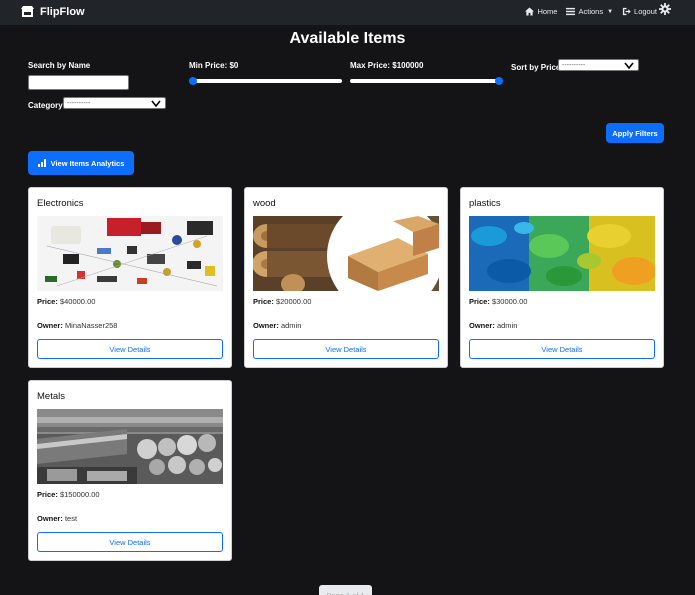 This screenshot has height=595, width=695. Describe the element at coordinates (635, 133) in the screenshot. I see `apply-filters-button: Apply Filters` at that location.